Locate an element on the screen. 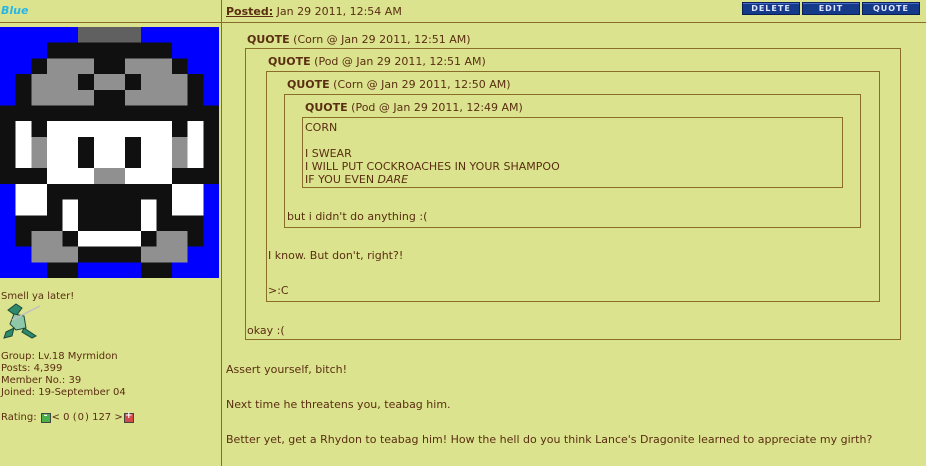 This screenshot has width=926, height=466. signature-sprite-icon is located at coordinates (22, 321).